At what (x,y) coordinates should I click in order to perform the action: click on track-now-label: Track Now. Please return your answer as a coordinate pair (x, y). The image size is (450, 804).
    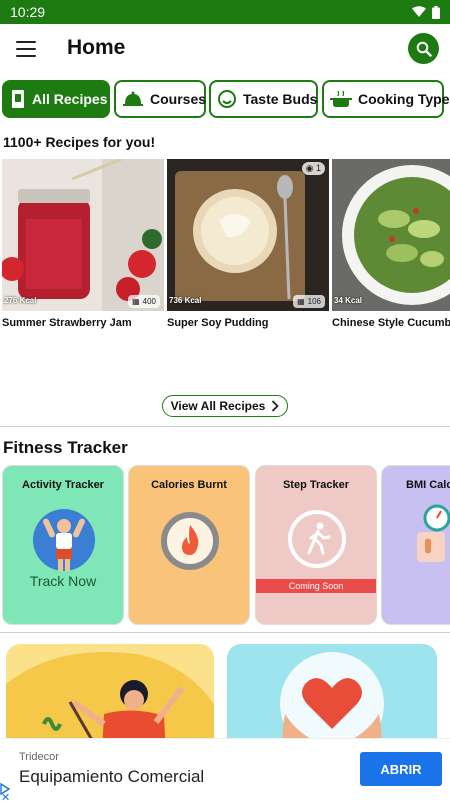
    Looking at the image, I should click on (63, 581).